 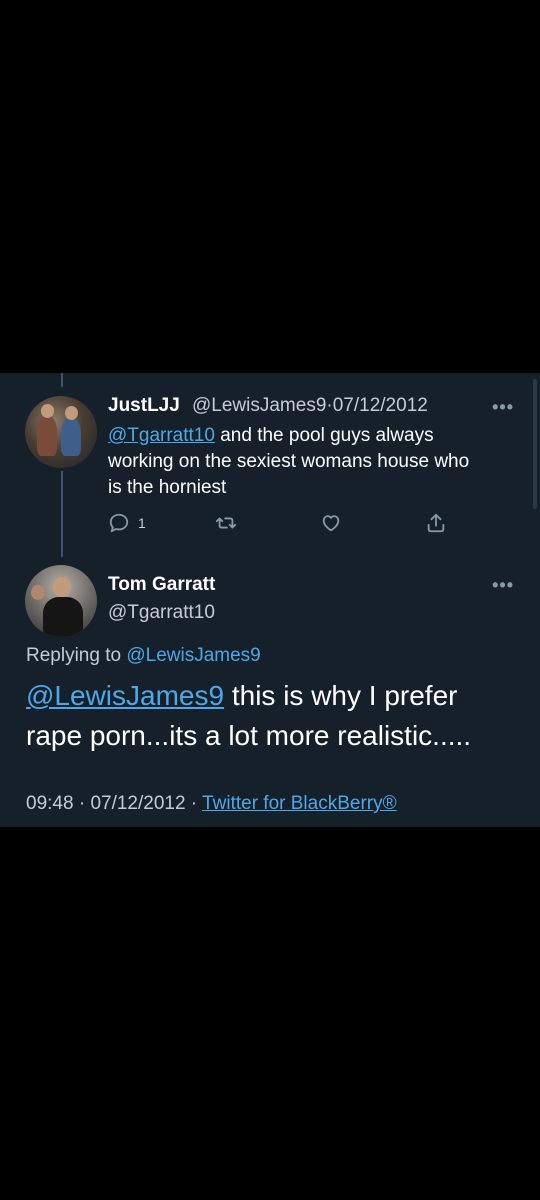 I want to click on display-name: Tom Garratt, so click(x=161, y=585).